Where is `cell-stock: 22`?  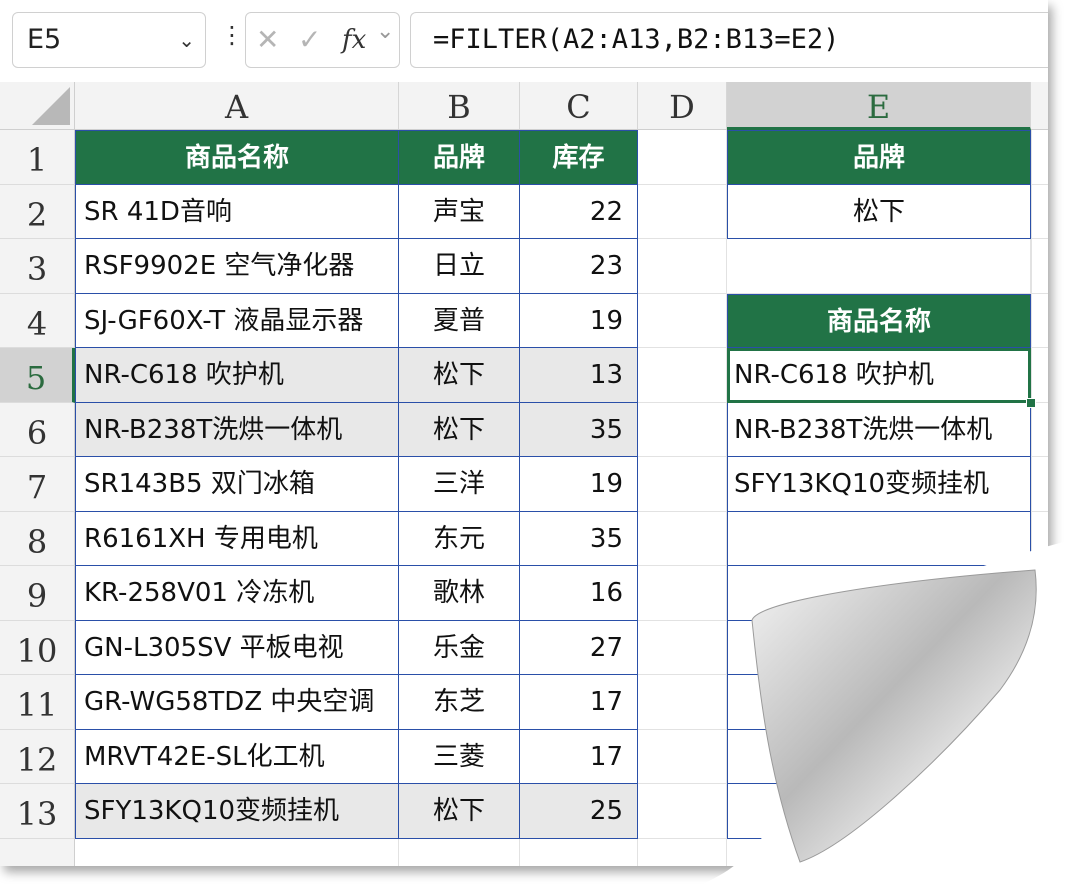
cell-stock: 22 is located at coordinates (579, 211).